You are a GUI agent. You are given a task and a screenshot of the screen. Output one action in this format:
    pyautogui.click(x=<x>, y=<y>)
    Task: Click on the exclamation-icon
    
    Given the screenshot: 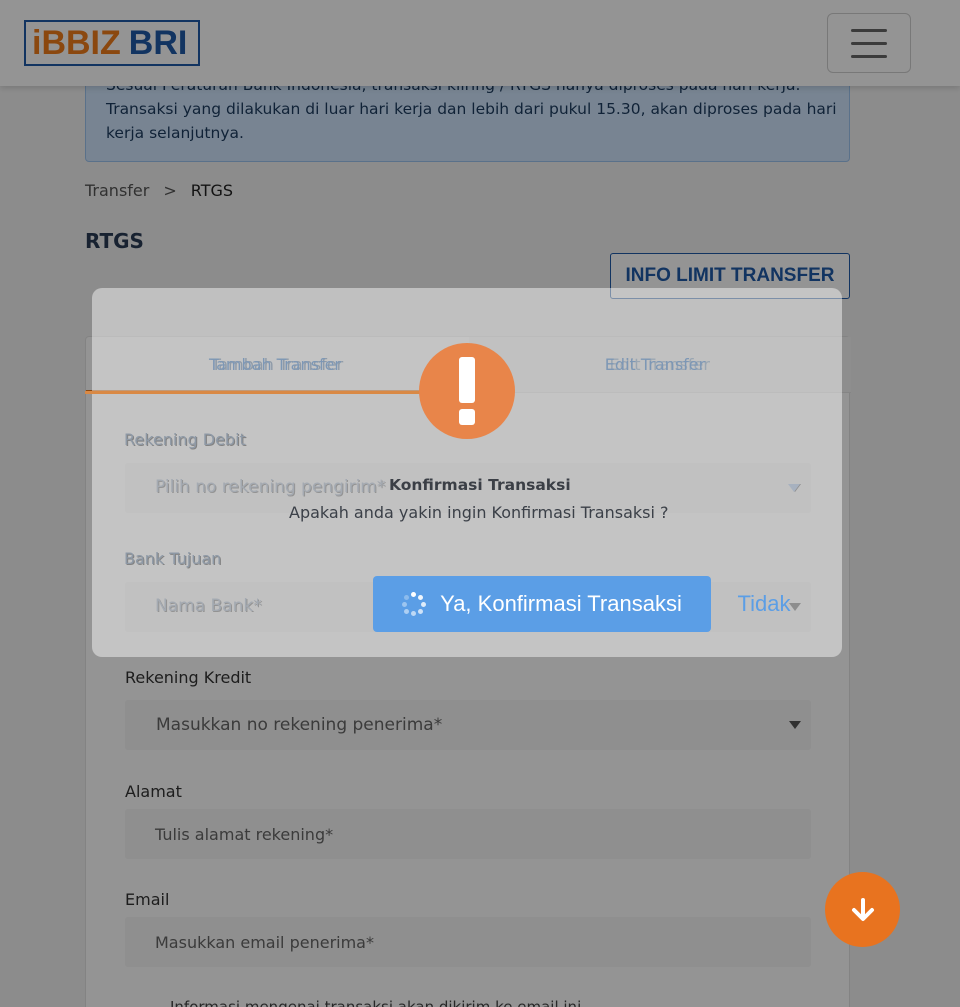 What is the action you would take?
    pyautogui.click(x=467, y=391)
    